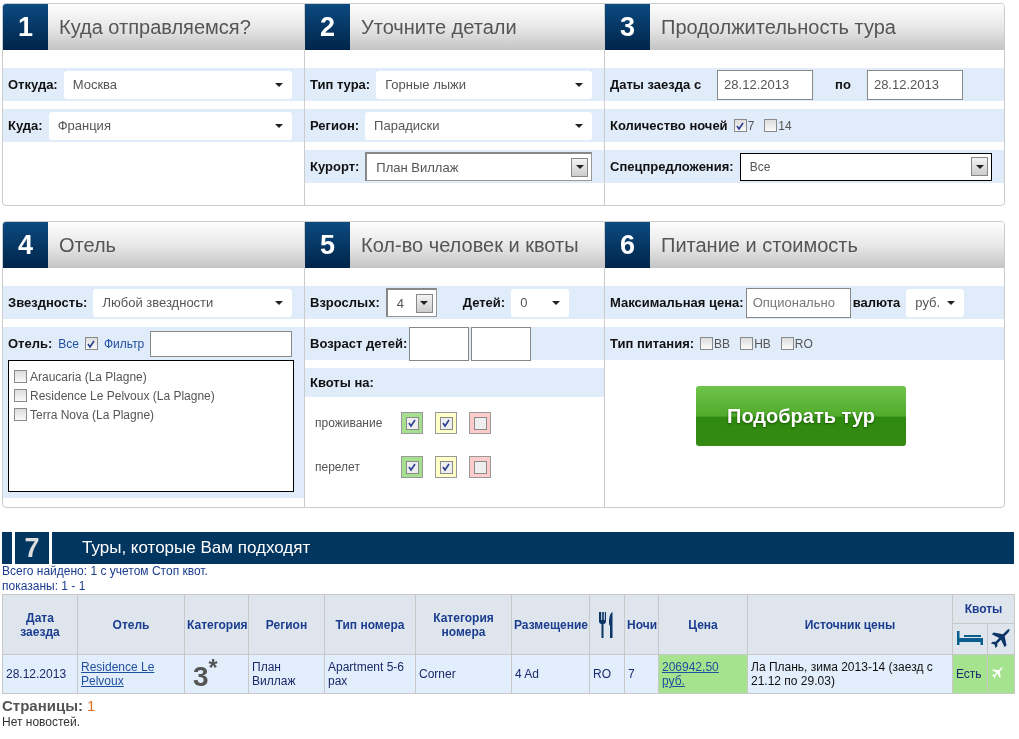  Describe the element at coordinates (656, 84) in the screenshot. I see `field-label: Даты заезда с` at that location.